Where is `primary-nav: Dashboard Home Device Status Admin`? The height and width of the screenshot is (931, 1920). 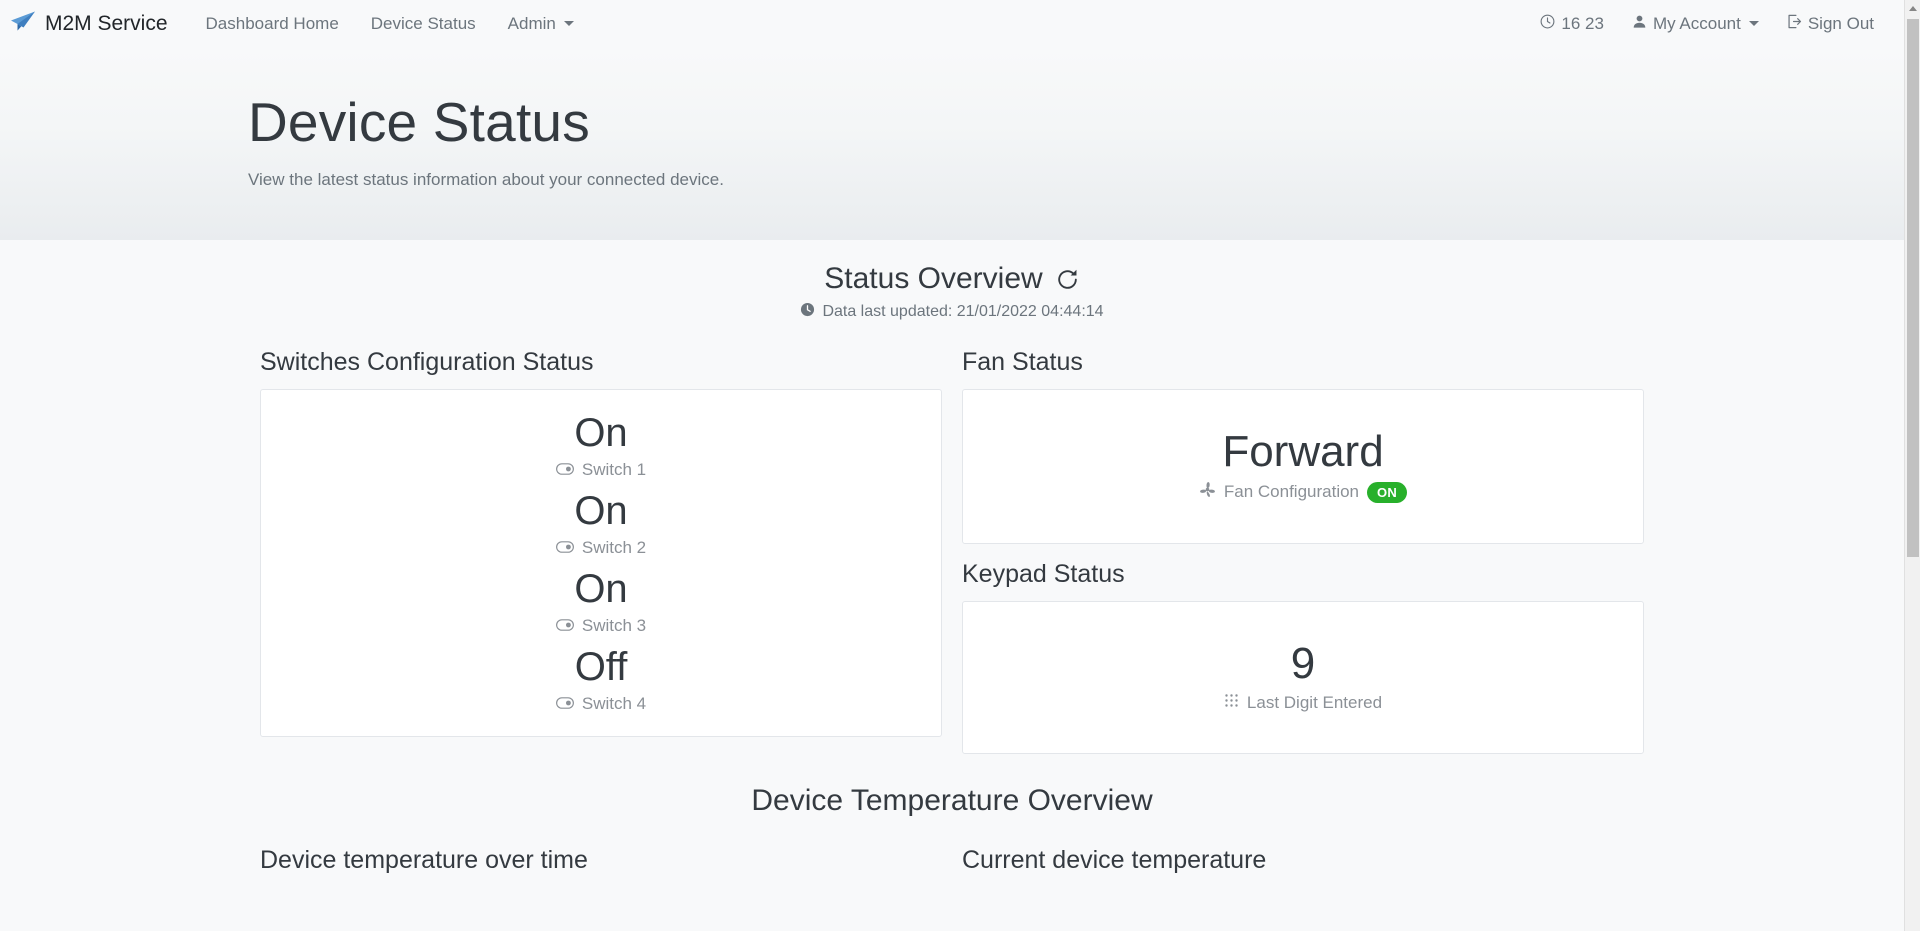 primary-nav: Dashboard Home Device Status Admin is located at coordinates (390, 24).